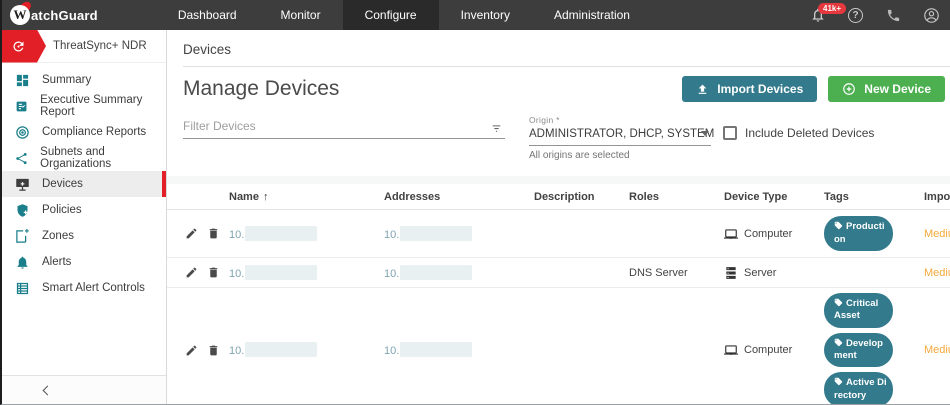 Image resolution: width=950 pixels, height=405 pixels. What do you see at coordinates (581, 197) in the screenshot?
I see `description-column-header: Description` at bounding box center [581, 197].